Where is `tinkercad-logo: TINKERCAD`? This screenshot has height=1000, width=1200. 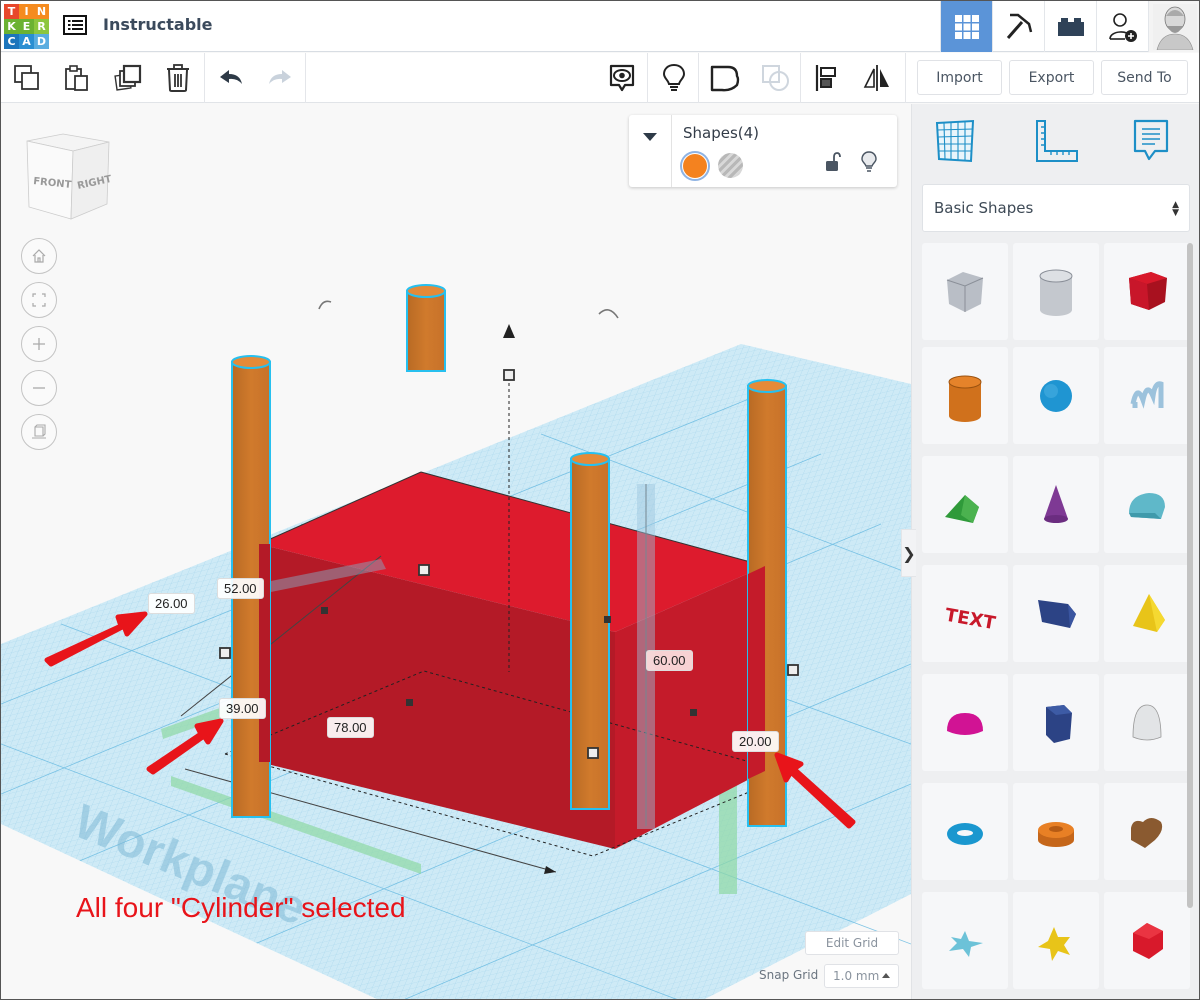
tinkercad-logo: TINKERCAD is located at coordinates (27, 27).